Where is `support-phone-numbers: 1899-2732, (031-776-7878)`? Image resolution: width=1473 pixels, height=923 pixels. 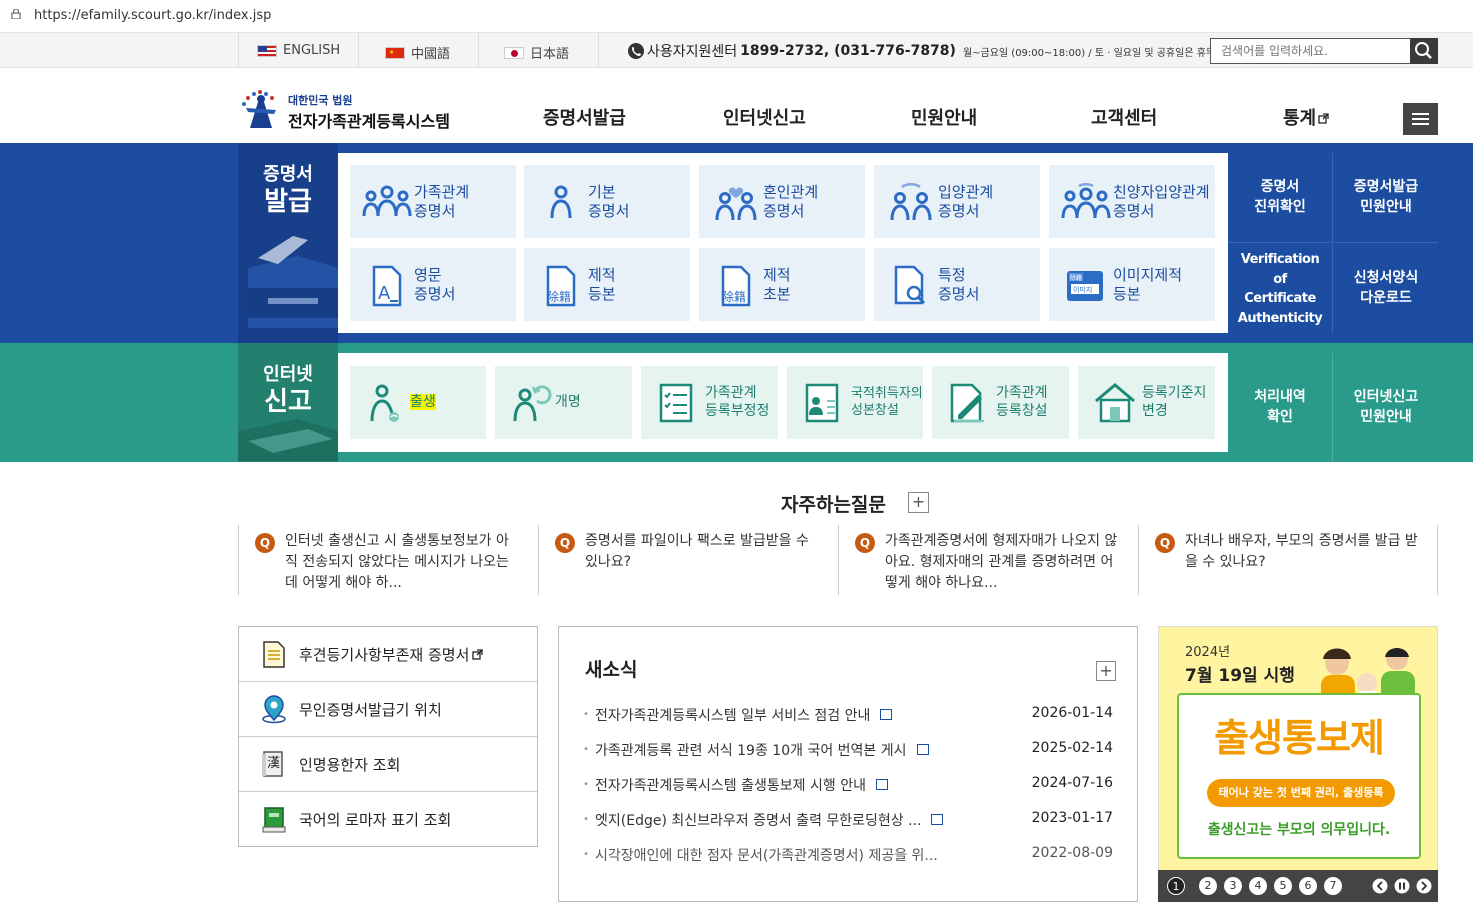 support-phone-numbers: 1899-2732, (031-776-7878) is located at coordinates (848, 51).